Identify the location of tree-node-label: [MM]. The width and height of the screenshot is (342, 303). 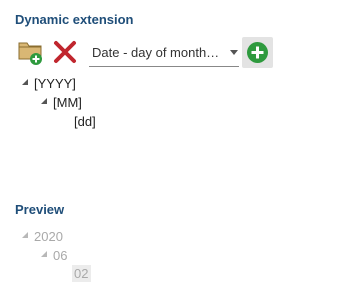
(67, 102).